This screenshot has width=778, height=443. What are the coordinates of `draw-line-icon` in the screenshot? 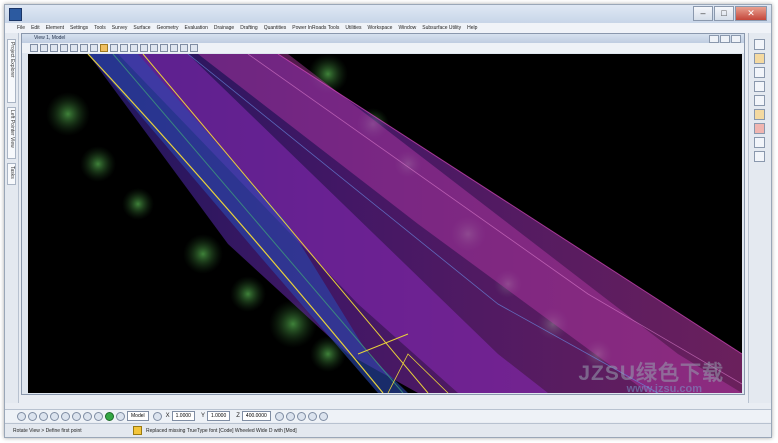 It's located at (279, 416).